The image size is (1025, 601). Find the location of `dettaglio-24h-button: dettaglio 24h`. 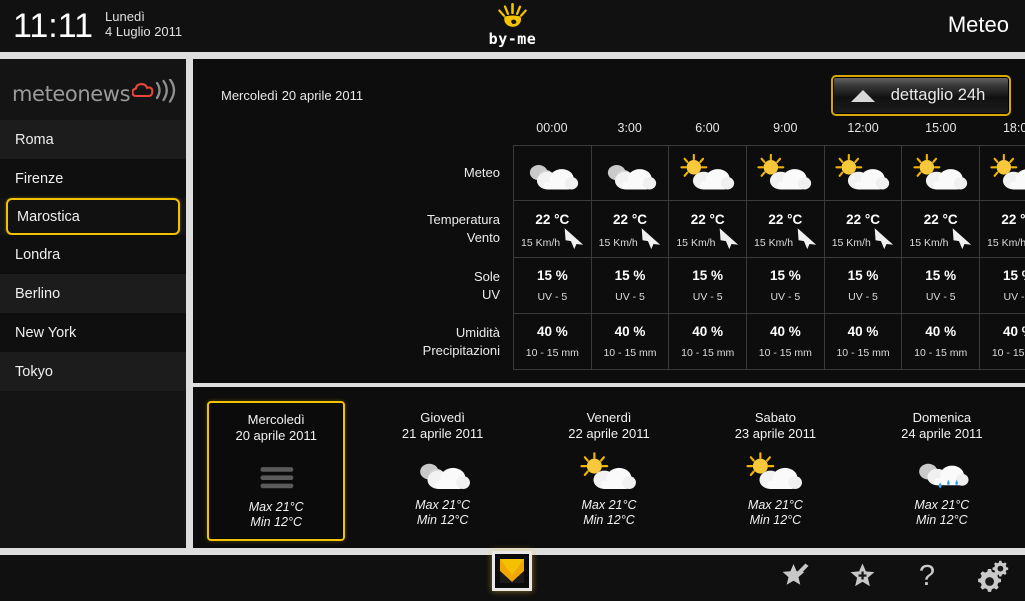

dettaglio-24h-button: dettaglio 24h is located at coordinates (921, 95).